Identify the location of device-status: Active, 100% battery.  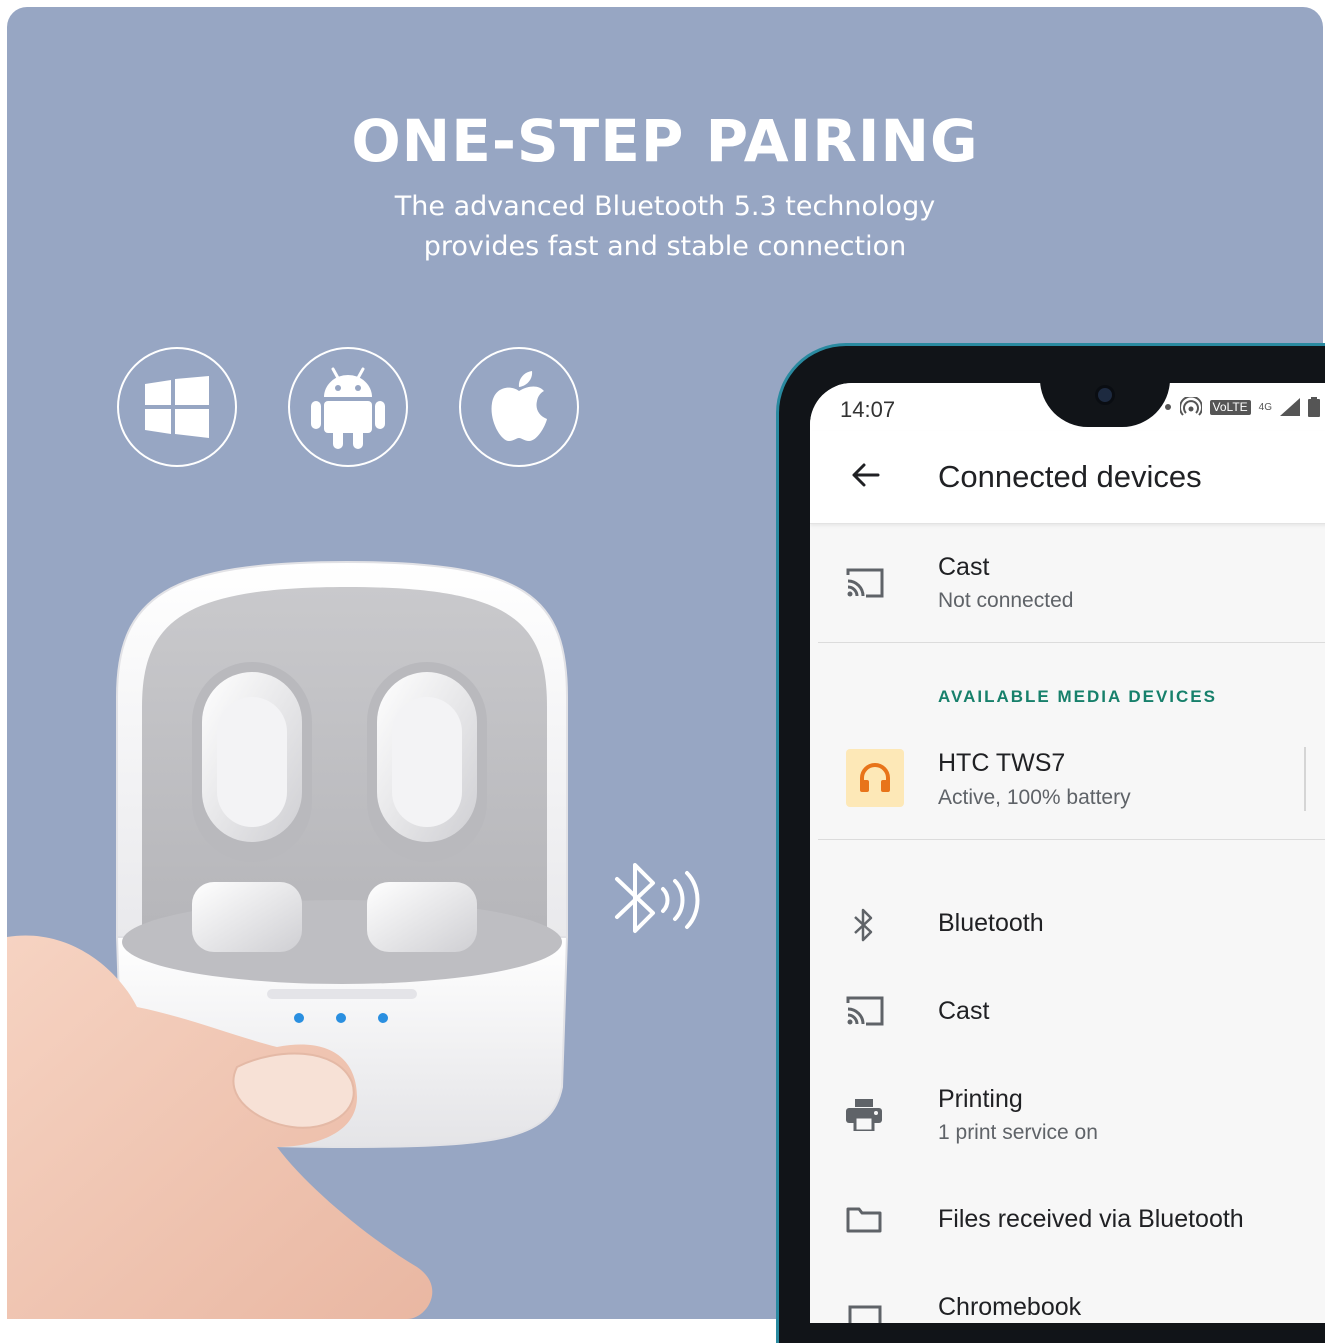
(1034, 797).